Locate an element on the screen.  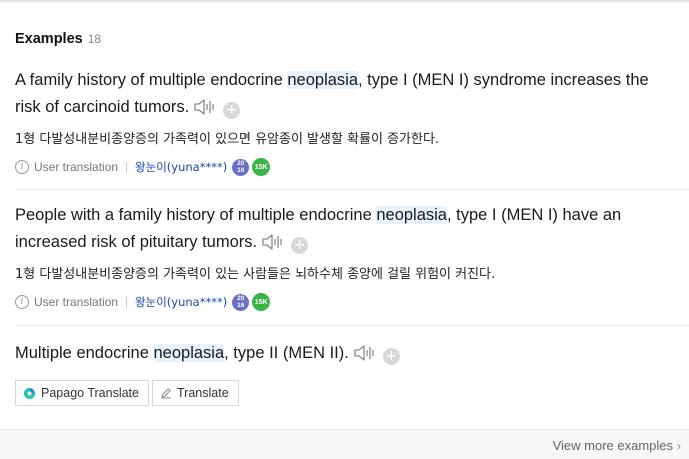
sentence-text: Multiple endocrine is located at coordinates (84, 353).